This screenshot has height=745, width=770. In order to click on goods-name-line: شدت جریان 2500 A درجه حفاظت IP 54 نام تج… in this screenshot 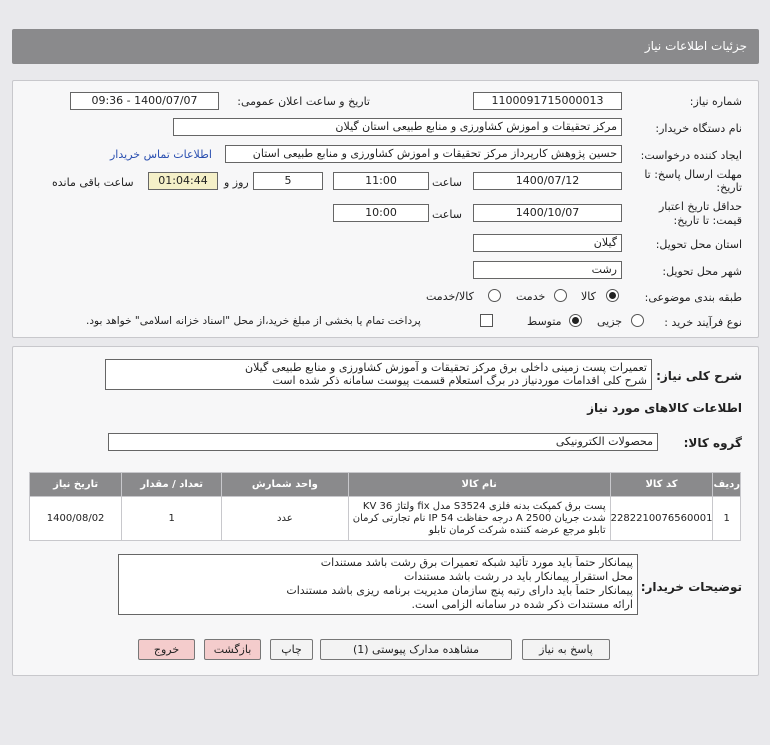, I will do `click(479, 518)`.